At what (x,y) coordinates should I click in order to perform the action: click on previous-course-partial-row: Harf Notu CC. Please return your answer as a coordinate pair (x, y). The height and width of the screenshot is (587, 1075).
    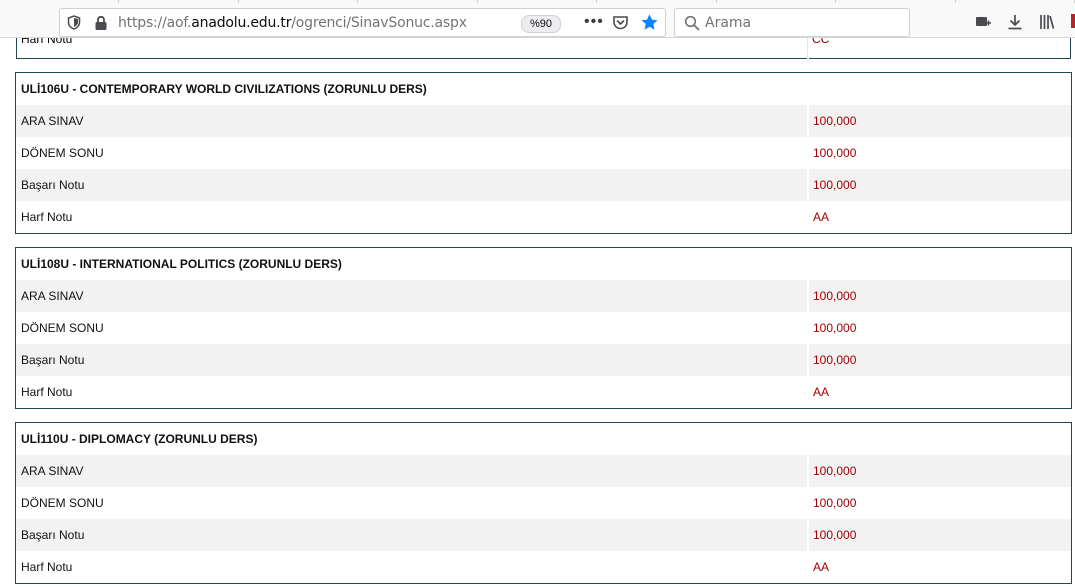
    Looking at the image, I should click on (543, 48).